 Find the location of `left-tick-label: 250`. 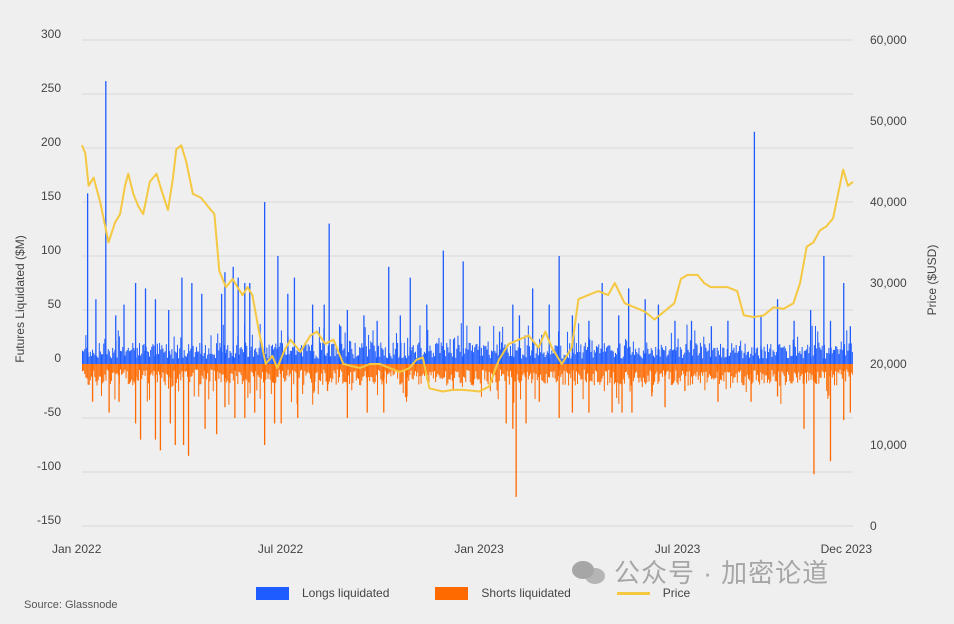

left-tick-label: 250 is located at coordinates (51, 88).